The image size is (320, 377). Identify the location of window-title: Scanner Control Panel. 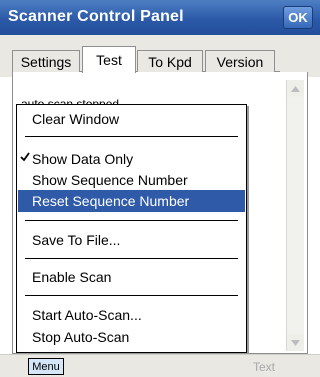
(96, 16).